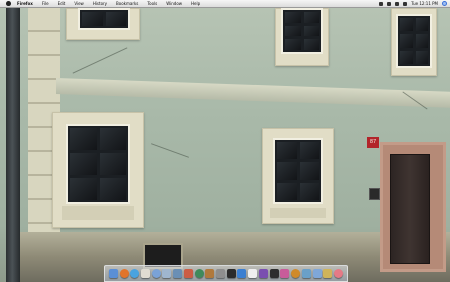 The image size is (450, 282). What do you see at coordinates (253, 93) in the screenshot?
I see `wallpaper-cornice` at bounding box center [253, 93].